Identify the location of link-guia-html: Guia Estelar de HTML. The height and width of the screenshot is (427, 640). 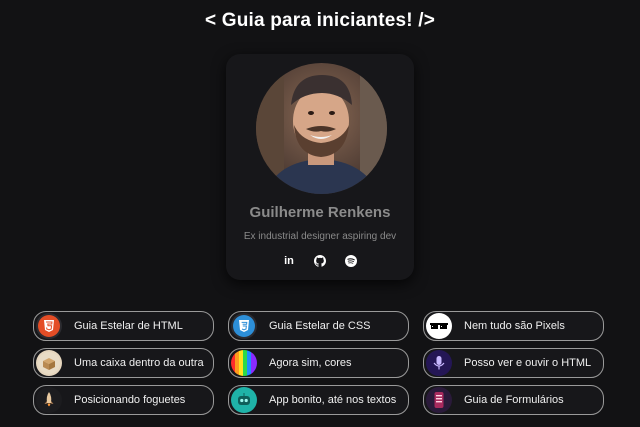
(123, 326).